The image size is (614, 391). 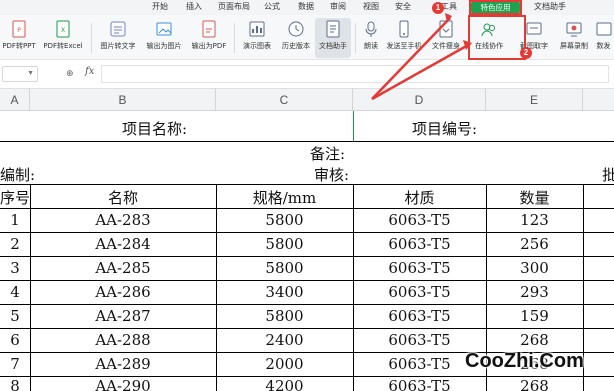 I want to click on arrow-to-special-apps, so click(x=411, y=58).